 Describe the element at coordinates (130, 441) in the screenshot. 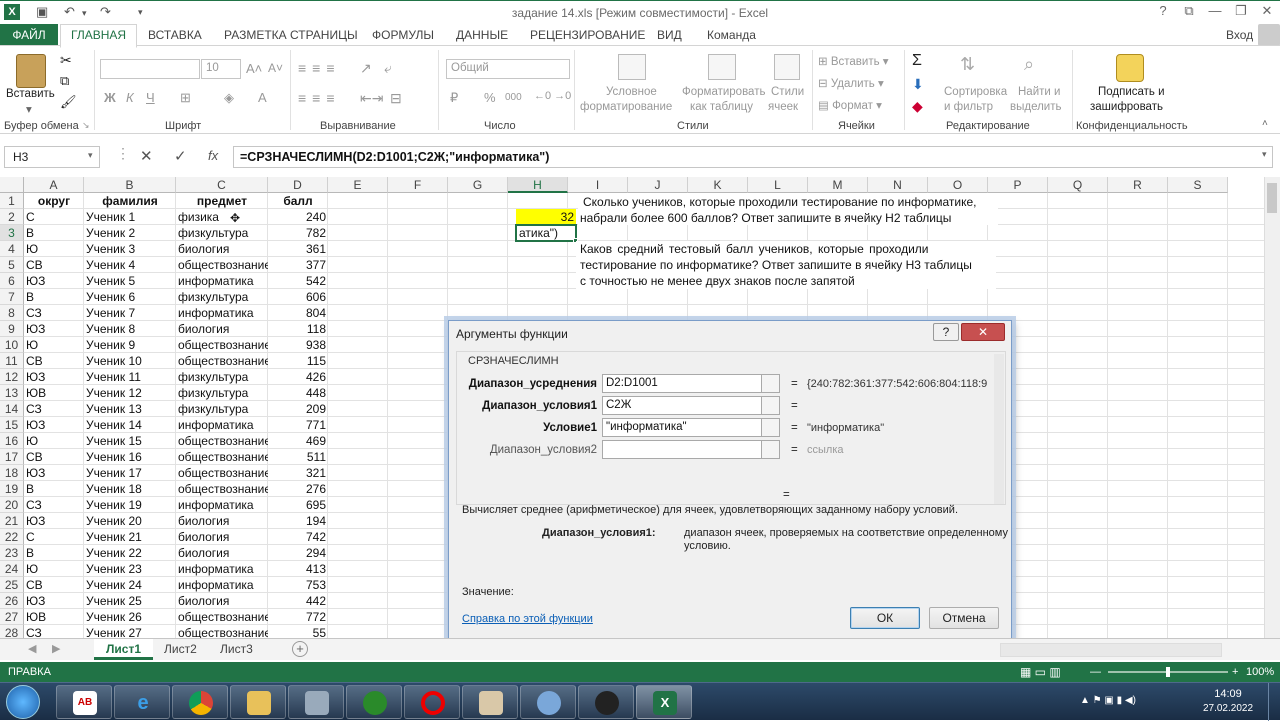

I see `data-cell: Ученик 15` at that location.